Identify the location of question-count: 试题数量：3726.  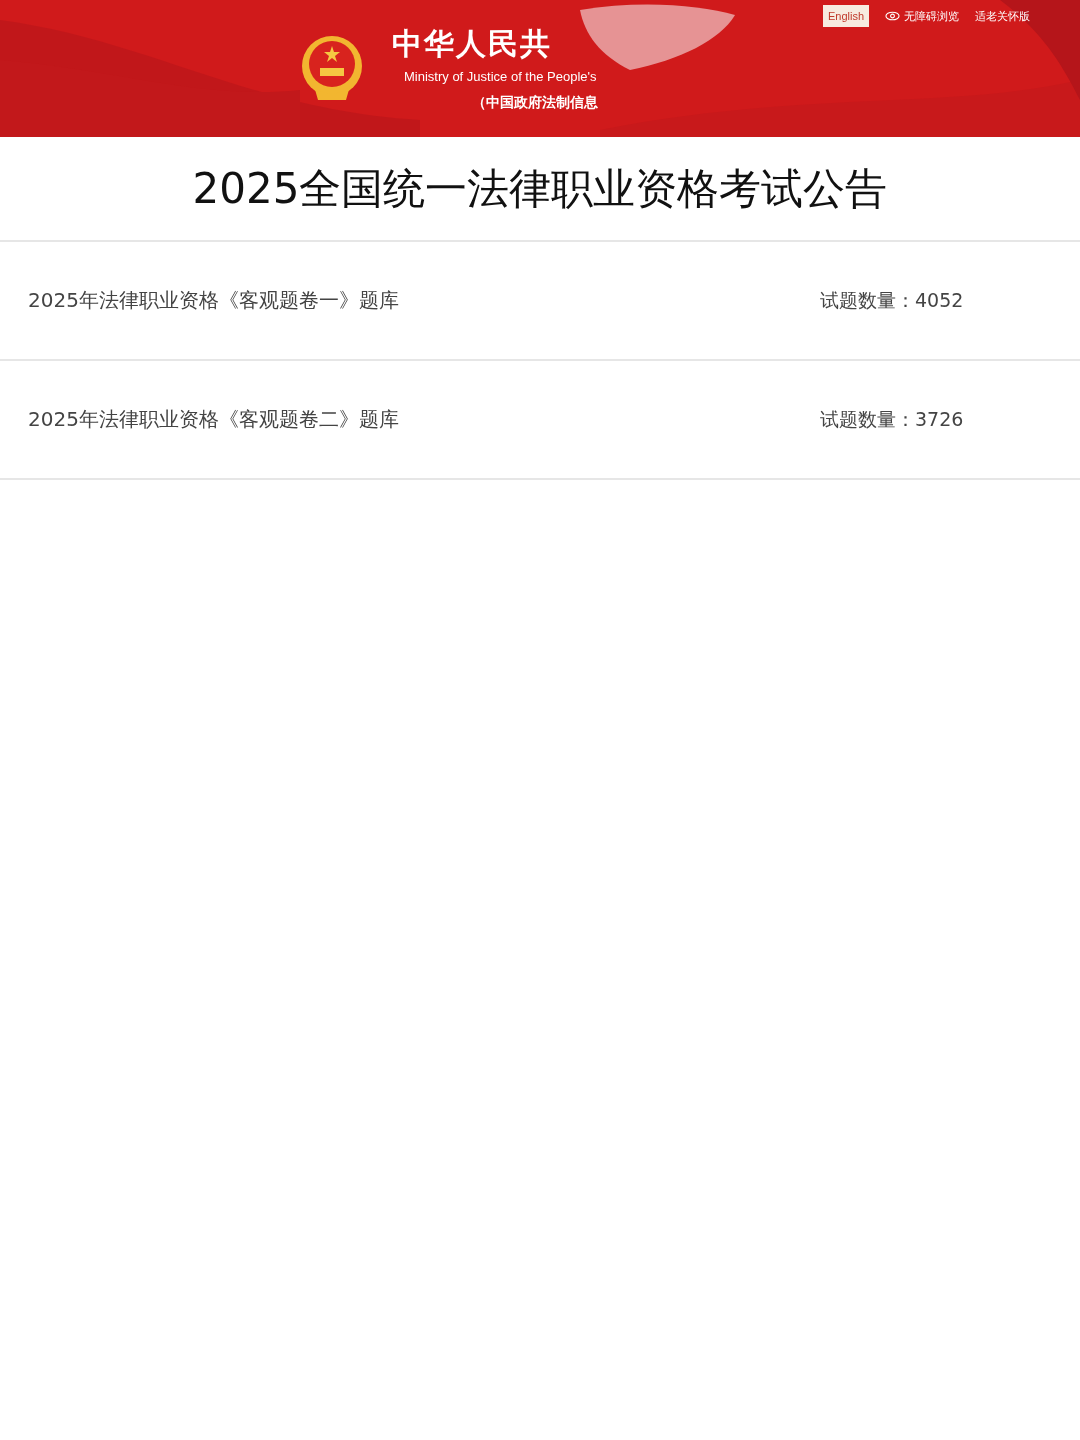
(892, 419).